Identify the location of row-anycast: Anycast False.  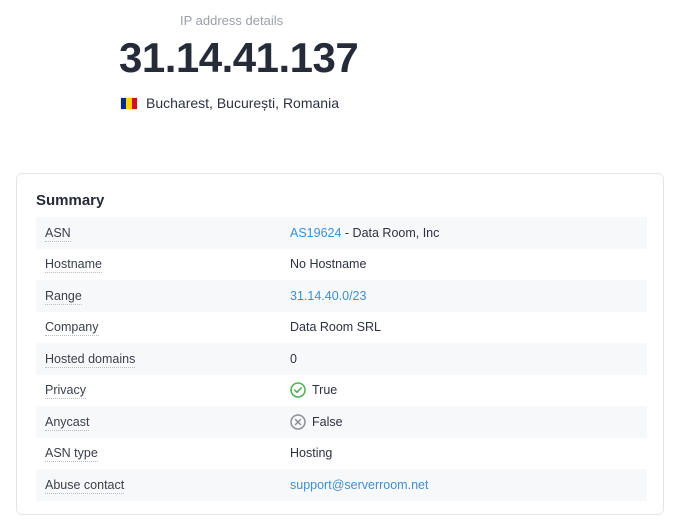
(341, 422).